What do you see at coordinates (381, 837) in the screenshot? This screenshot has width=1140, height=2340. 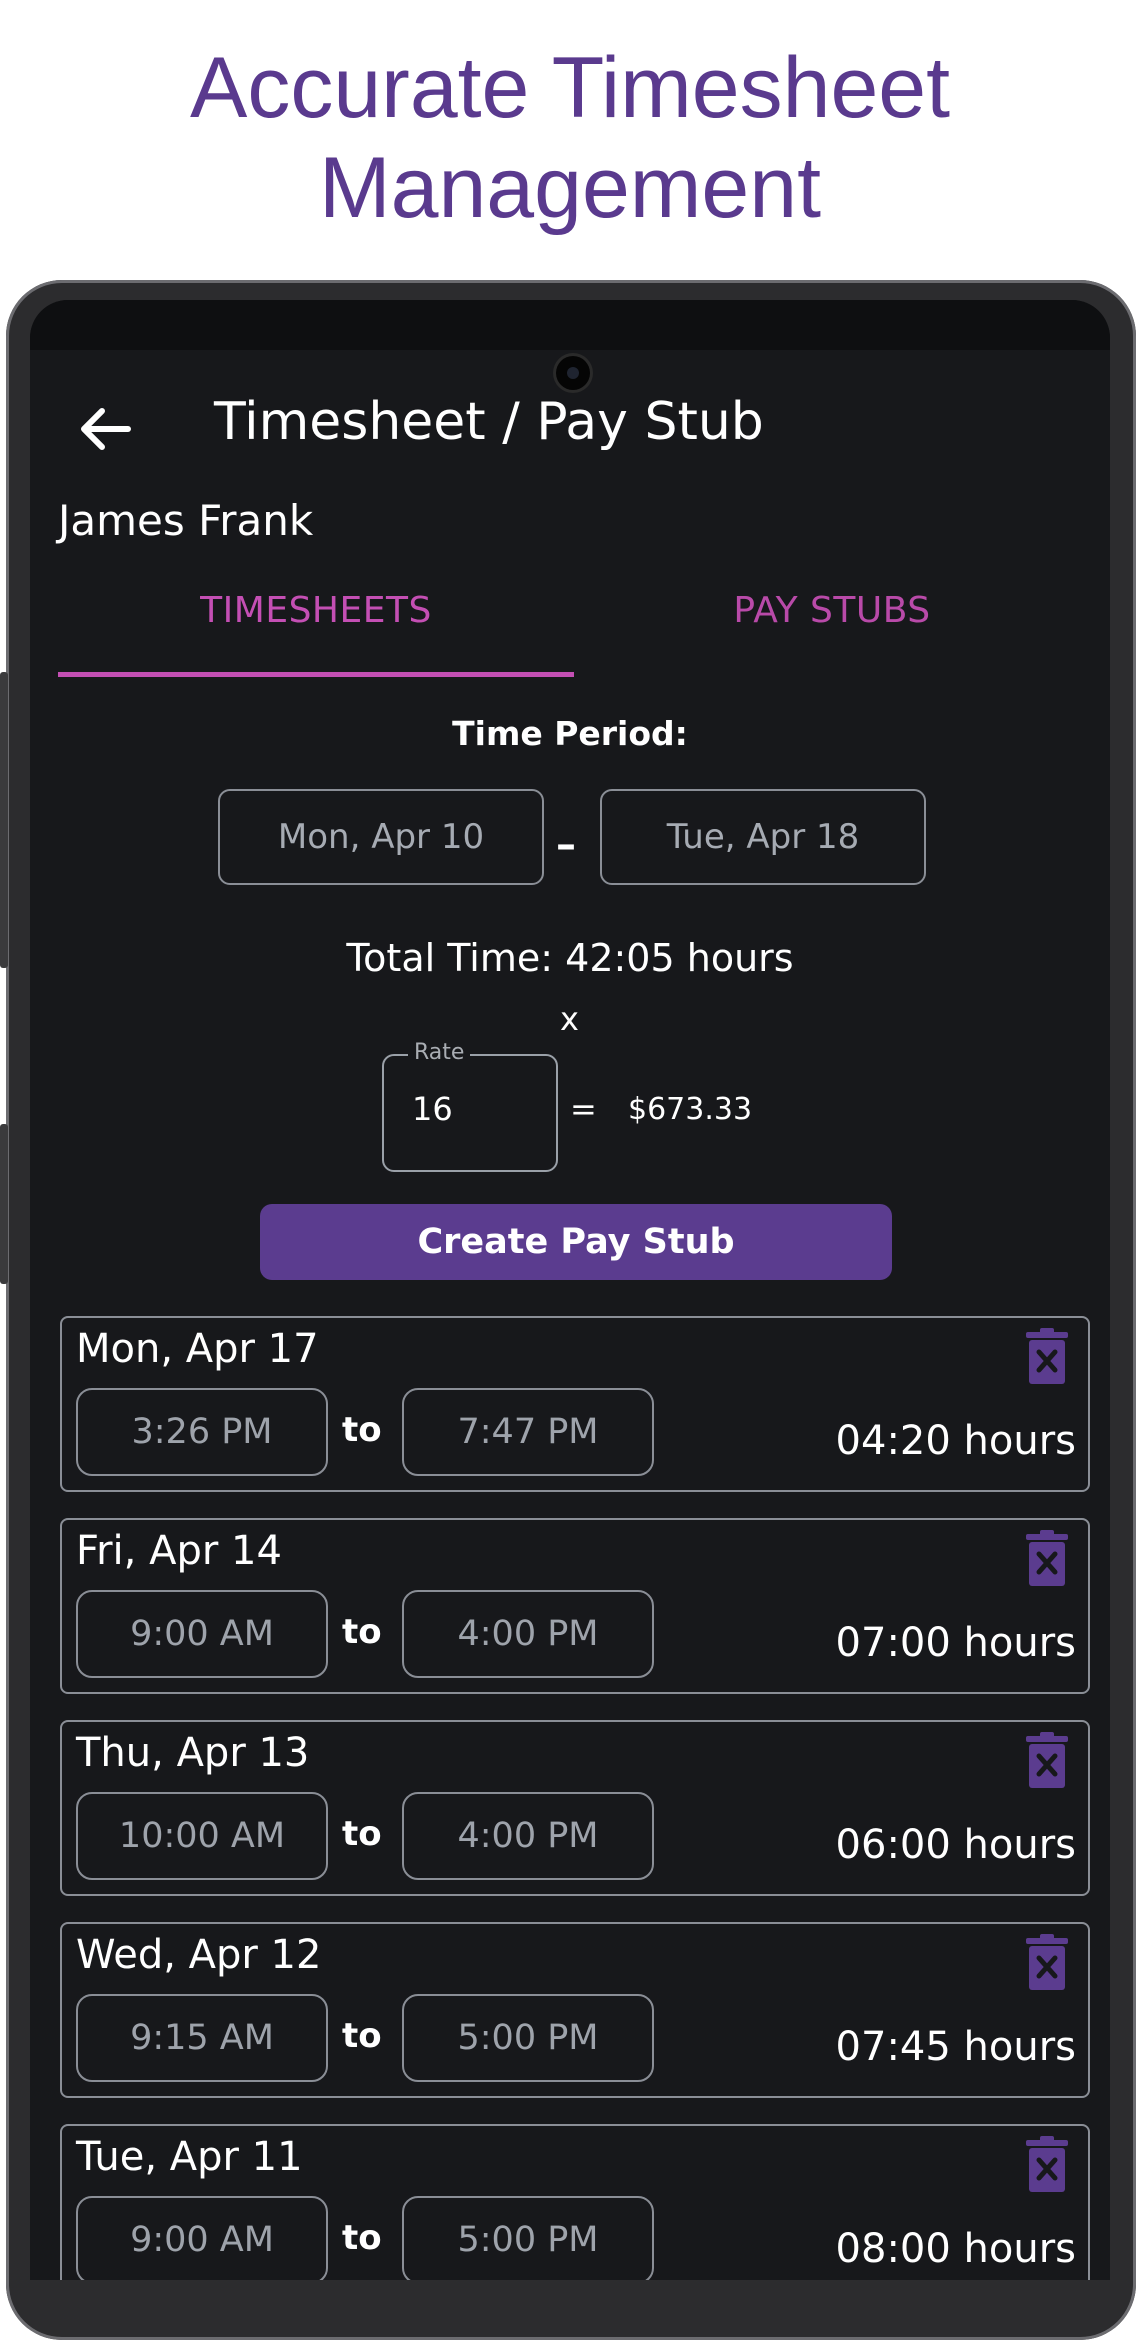 I see `period-start-field: Mon, Apr 10` at bounding box center [381, 837].